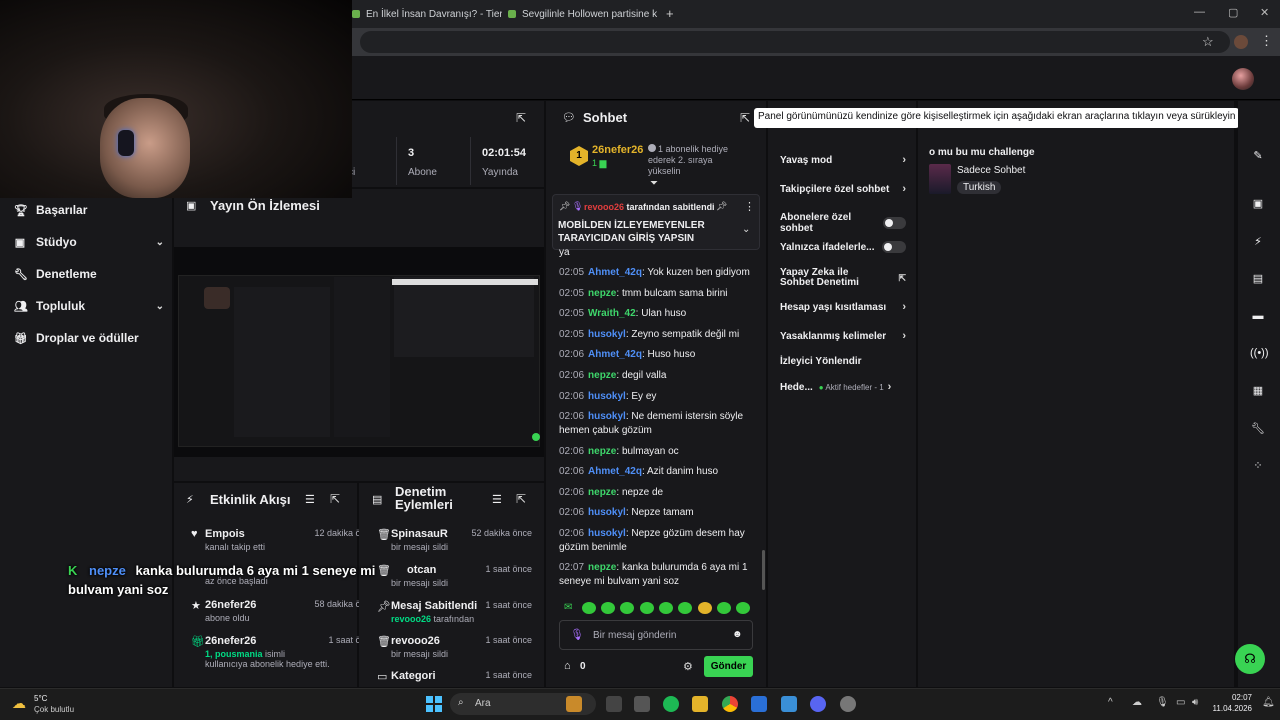 This screenshot has width=1280, height=720. What do you see at coordinates (654, 183) in the screenshot?
I see `collapse-icon: ⏷` at bounding box center [654, 183].